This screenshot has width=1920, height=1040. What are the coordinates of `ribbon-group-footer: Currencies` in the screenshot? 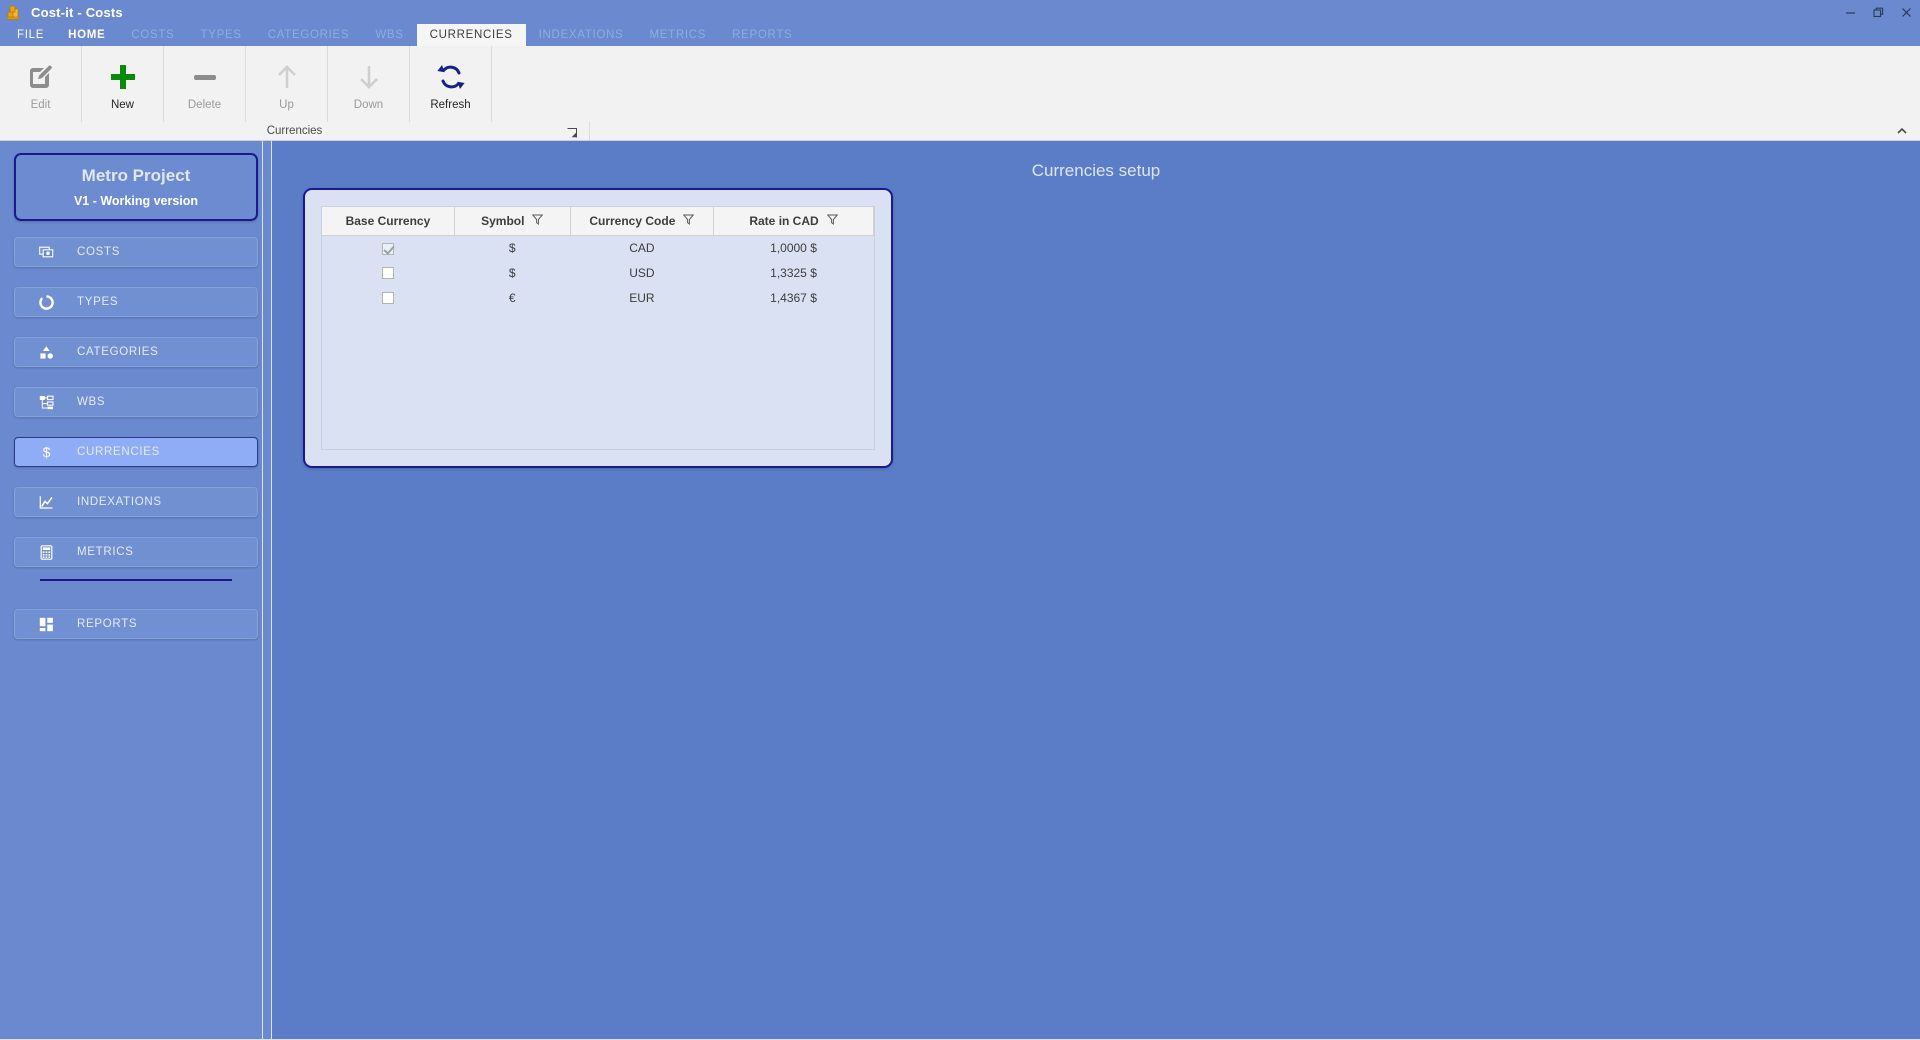 It's located at (295, 130).